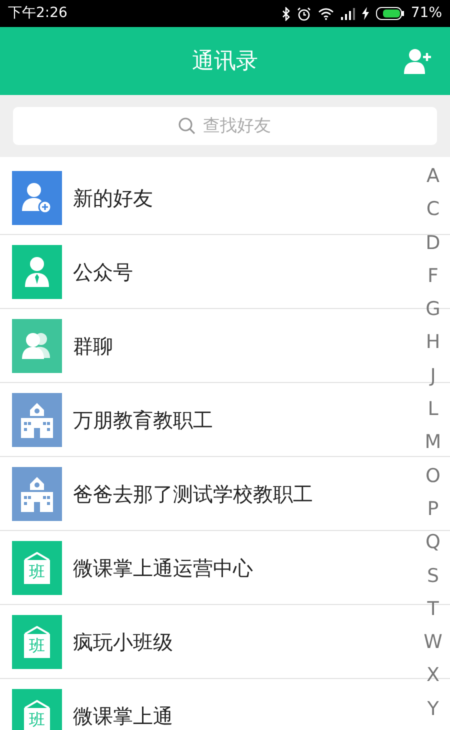  Describe the element at coordinates (433, 377) in the screenshot. I see `index-letter: J` at that location.